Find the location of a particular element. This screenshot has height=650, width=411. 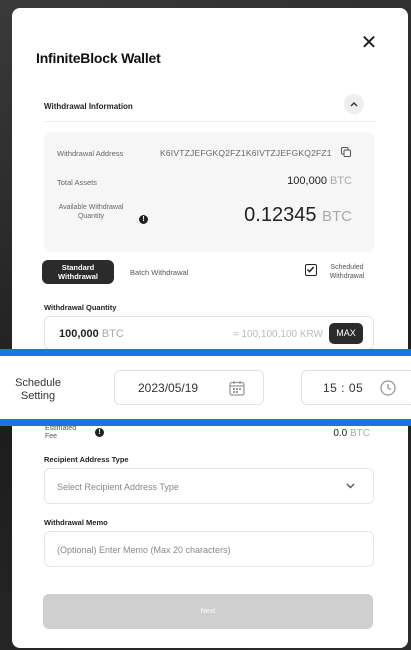

tab-batch-withdrawal: Batch Withdrawal is located at coordinates (159, 272).